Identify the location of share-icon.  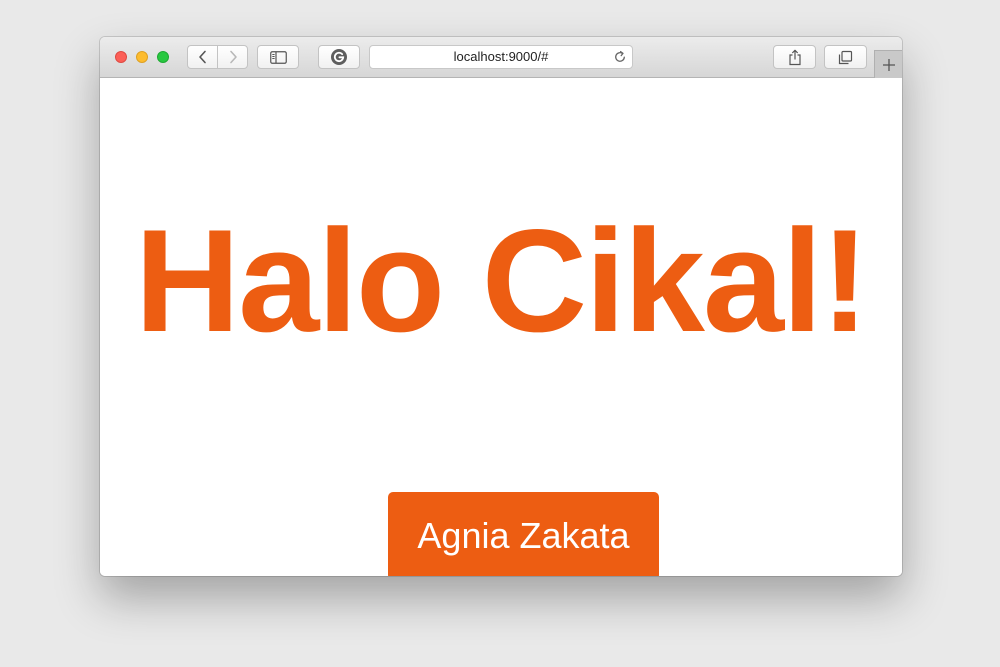
(794, 57).